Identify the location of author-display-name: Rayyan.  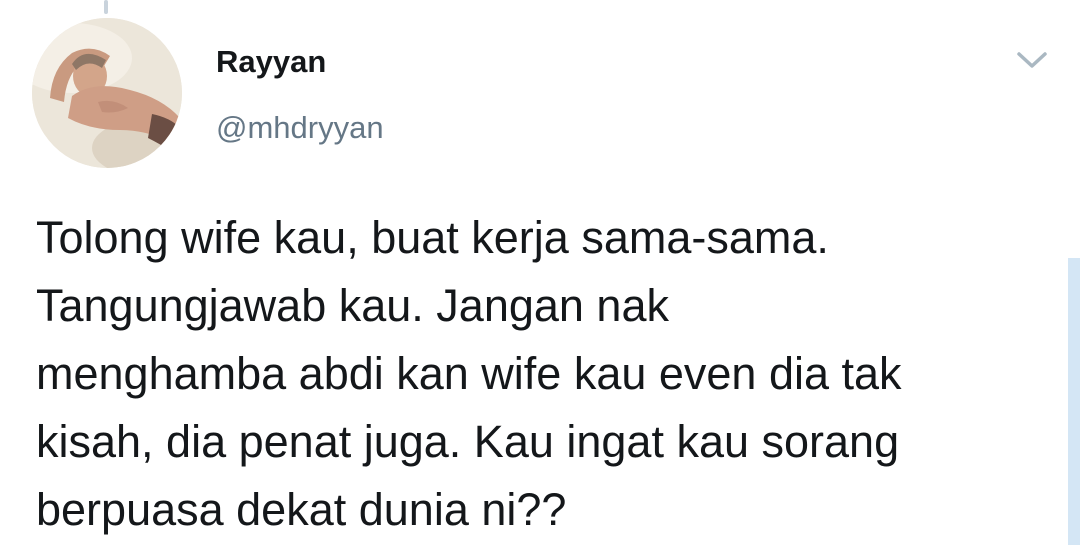
(271, 62).